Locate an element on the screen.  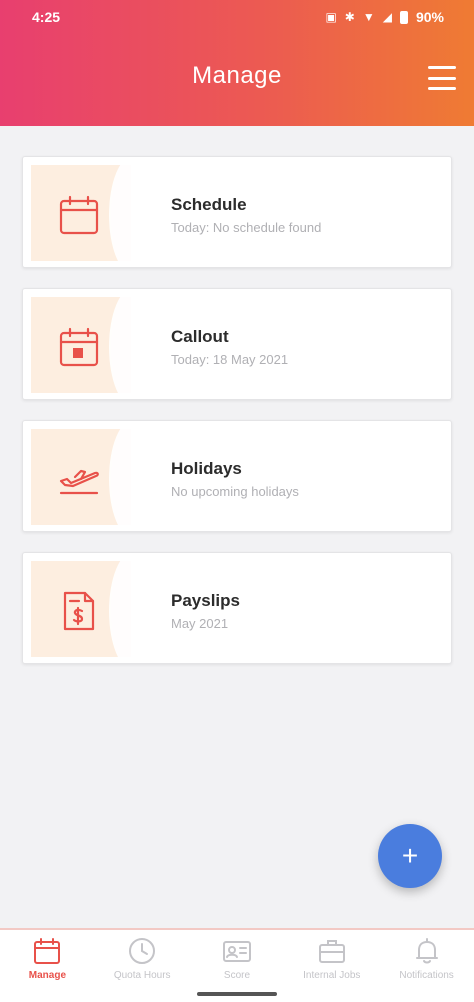
callout-card: Callout Today: 18 May 2021 is located at coordinates (237, 344).